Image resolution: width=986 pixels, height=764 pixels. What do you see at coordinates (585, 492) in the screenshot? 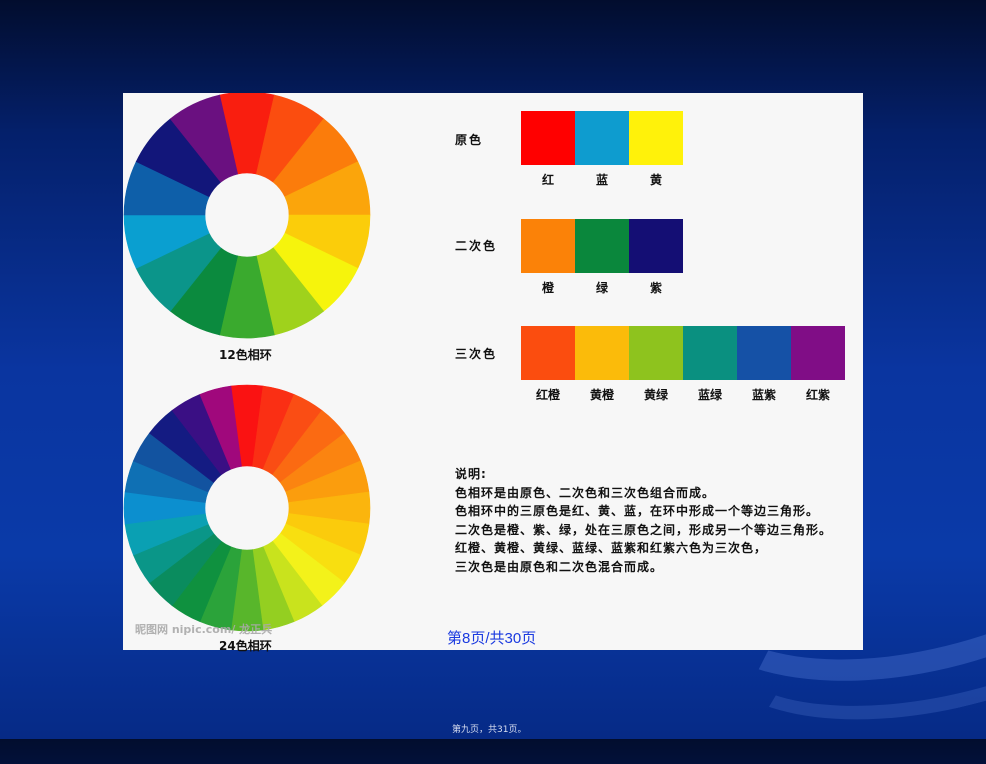
I see `notes-line: 色相环是由原色、二次色和三次色组合而成。` at bounding box center [585, 492].